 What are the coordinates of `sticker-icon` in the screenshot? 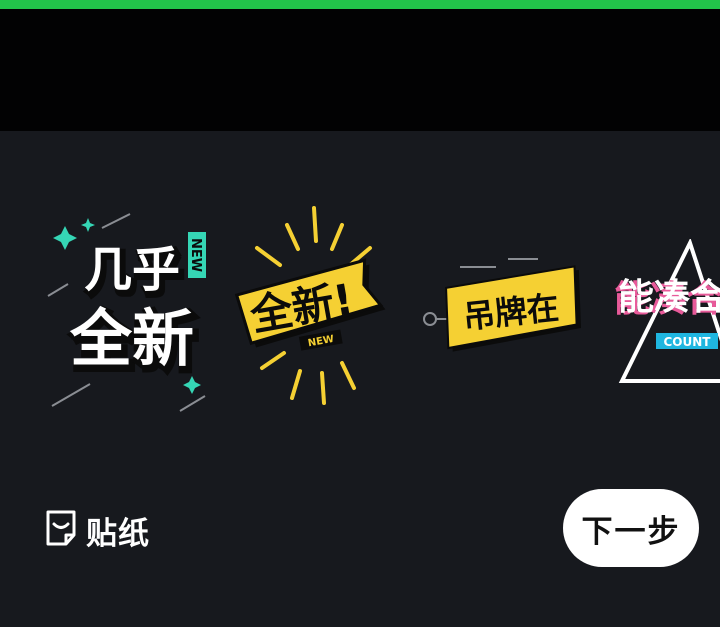 It's located at (61, 530).